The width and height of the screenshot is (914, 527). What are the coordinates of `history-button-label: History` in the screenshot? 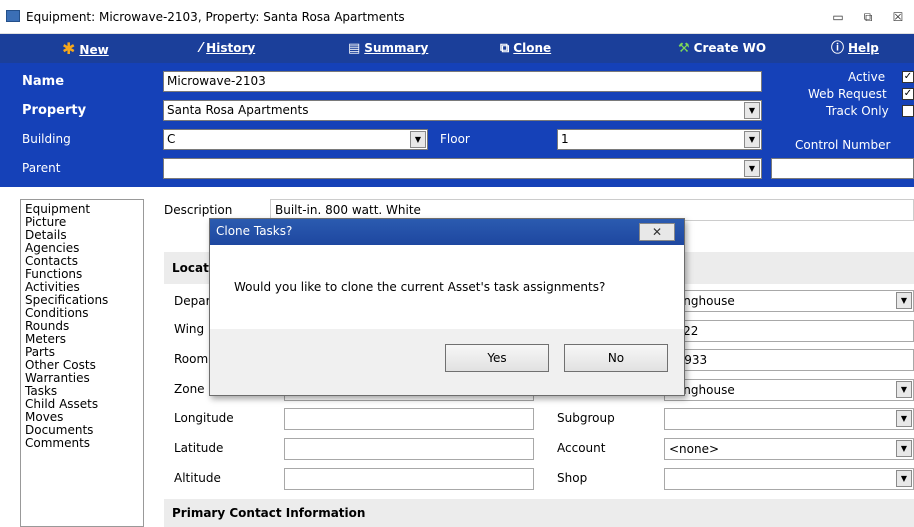 It's located at (231, 48).